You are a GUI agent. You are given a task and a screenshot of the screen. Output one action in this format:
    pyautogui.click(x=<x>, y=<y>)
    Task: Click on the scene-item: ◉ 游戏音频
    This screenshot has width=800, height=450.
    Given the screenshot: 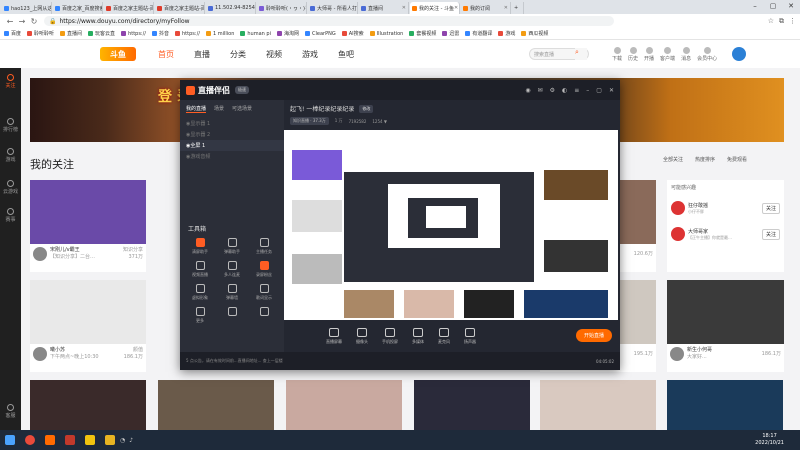 What is the action you would take?
    pyautogui.click(x=232, y=156)
    